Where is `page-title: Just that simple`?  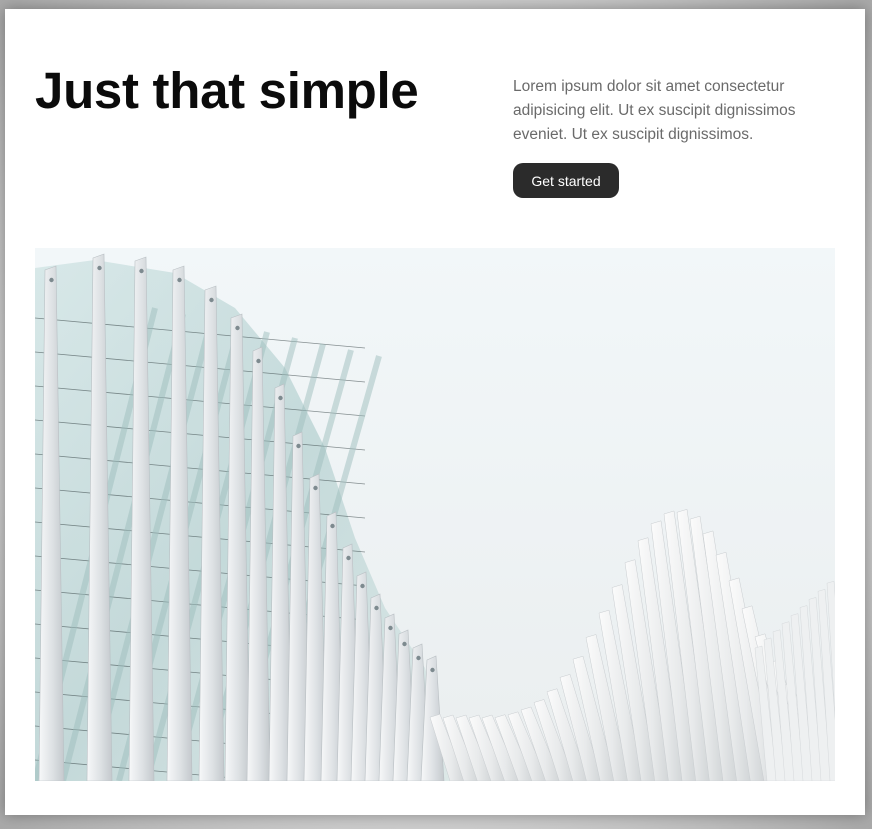 page-title: Just that simple is located at coordinates (227, 90).